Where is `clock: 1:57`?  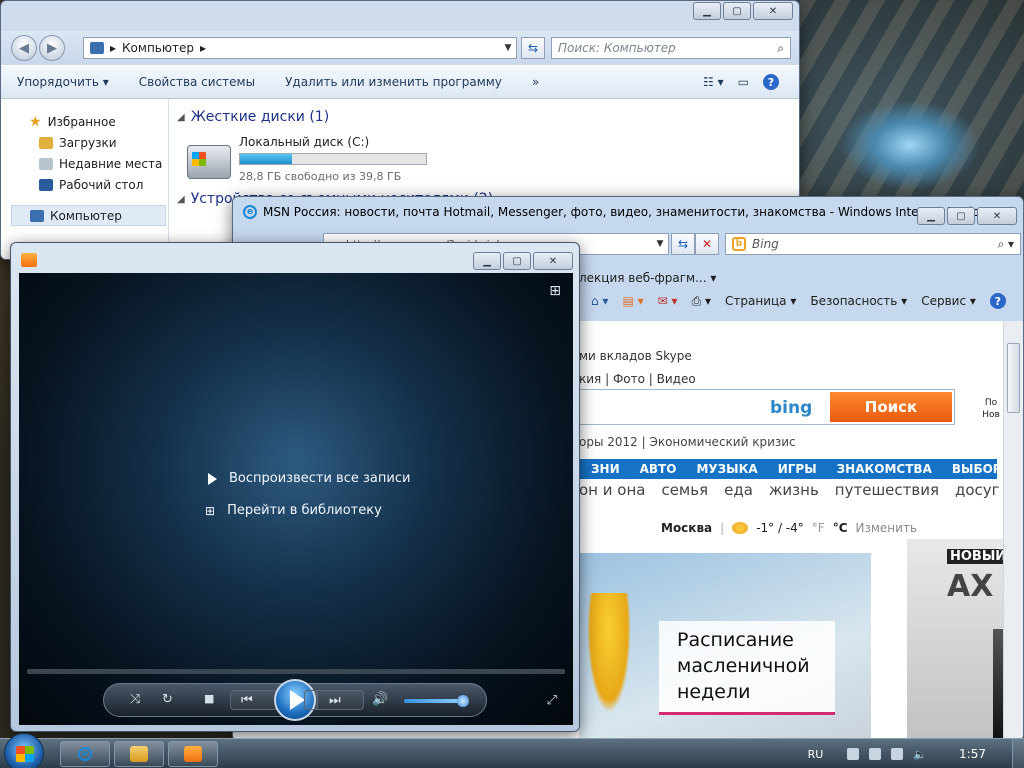 clock: 1:57 is located at coordinates (972, 754).